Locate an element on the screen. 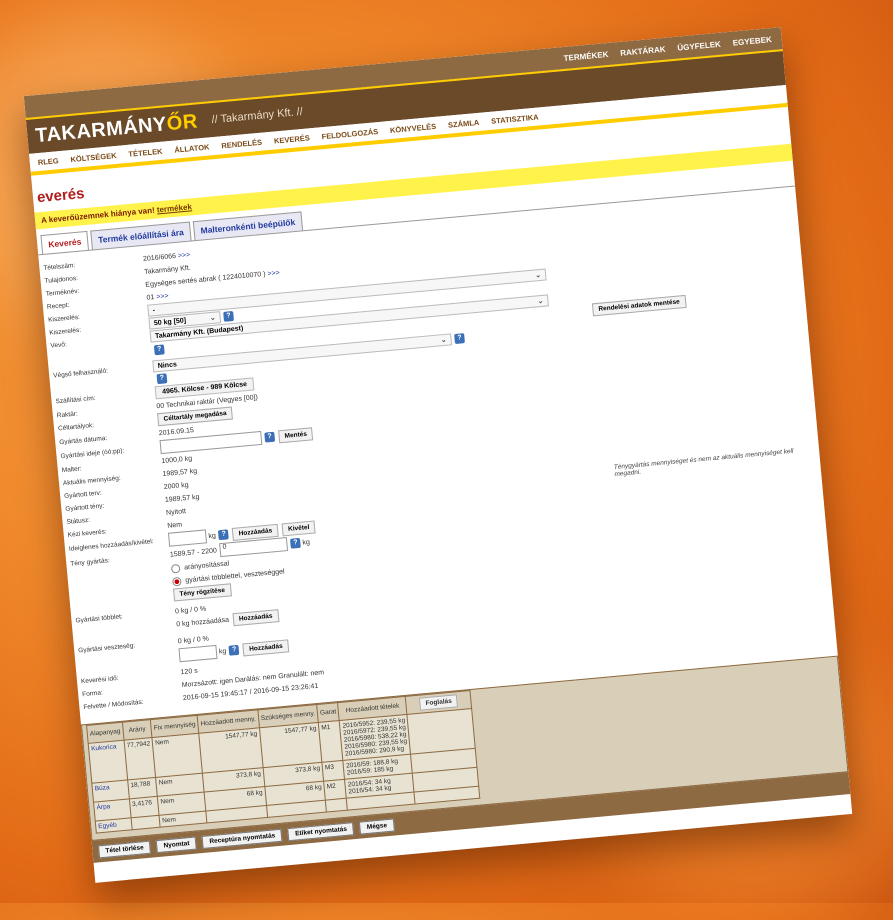  tetel-torlese-button: Tétel törlése is located at coordinates (124, 849).